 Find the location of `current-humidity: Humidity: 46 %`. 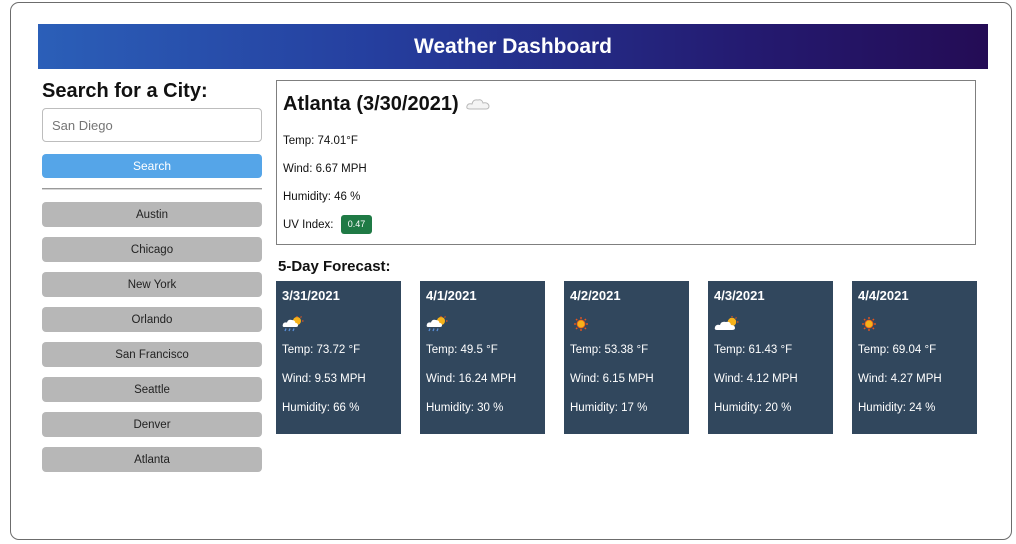

current-humidity: Humidity: 46 % is located at coordinates (322, 197).